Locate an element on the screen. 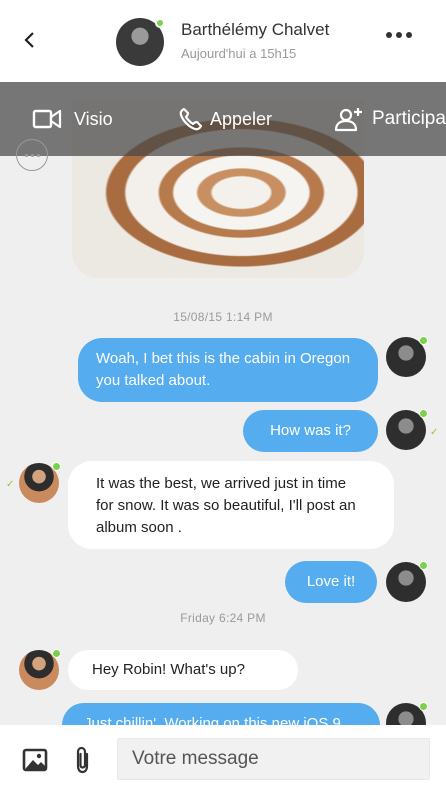 The width and height of the screenshot is (446, 792). phone-icon is located at coordinates (191, 119).